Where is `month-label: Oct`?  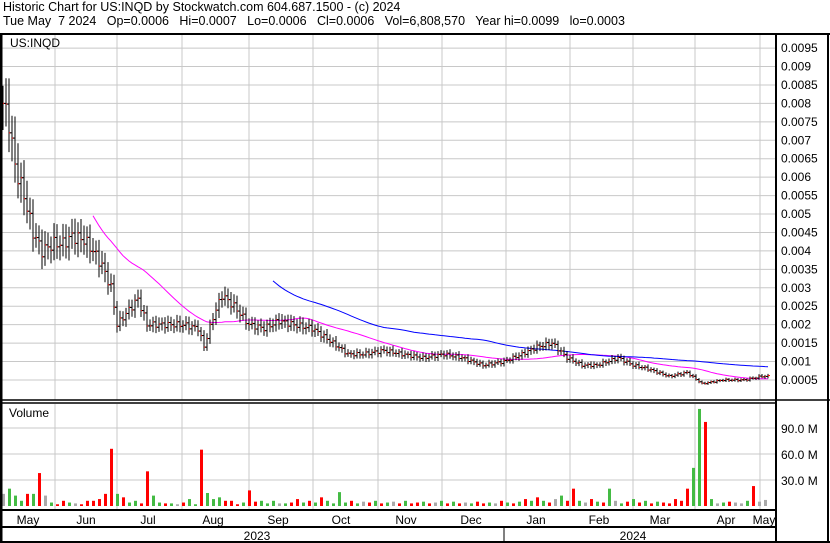 month-label: Oct is located at coordinates (341, 520).